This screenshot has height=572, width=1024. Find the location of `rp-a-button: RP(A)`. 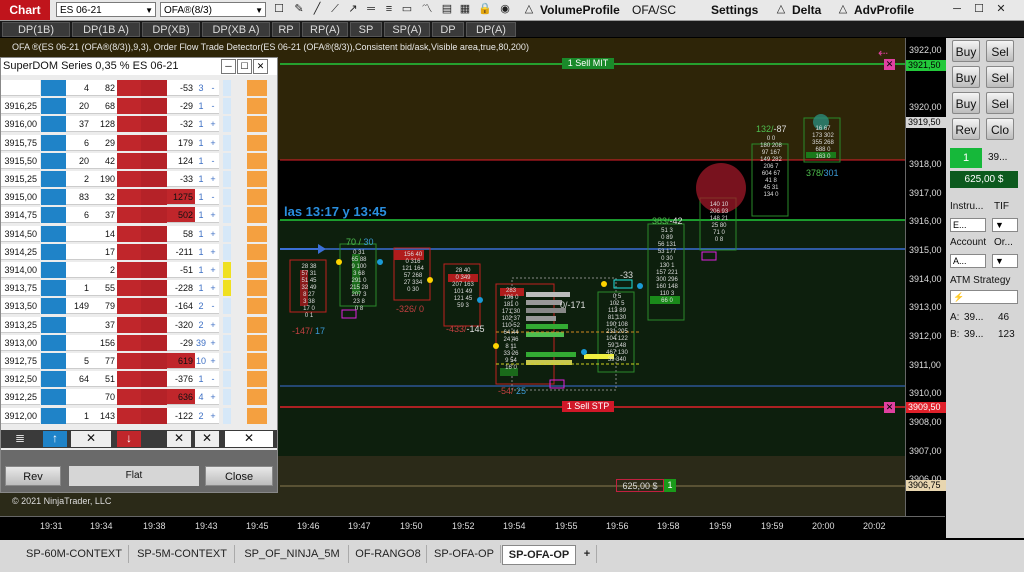

rp-a-button: RP(A) is located at coordinates (325, 29).